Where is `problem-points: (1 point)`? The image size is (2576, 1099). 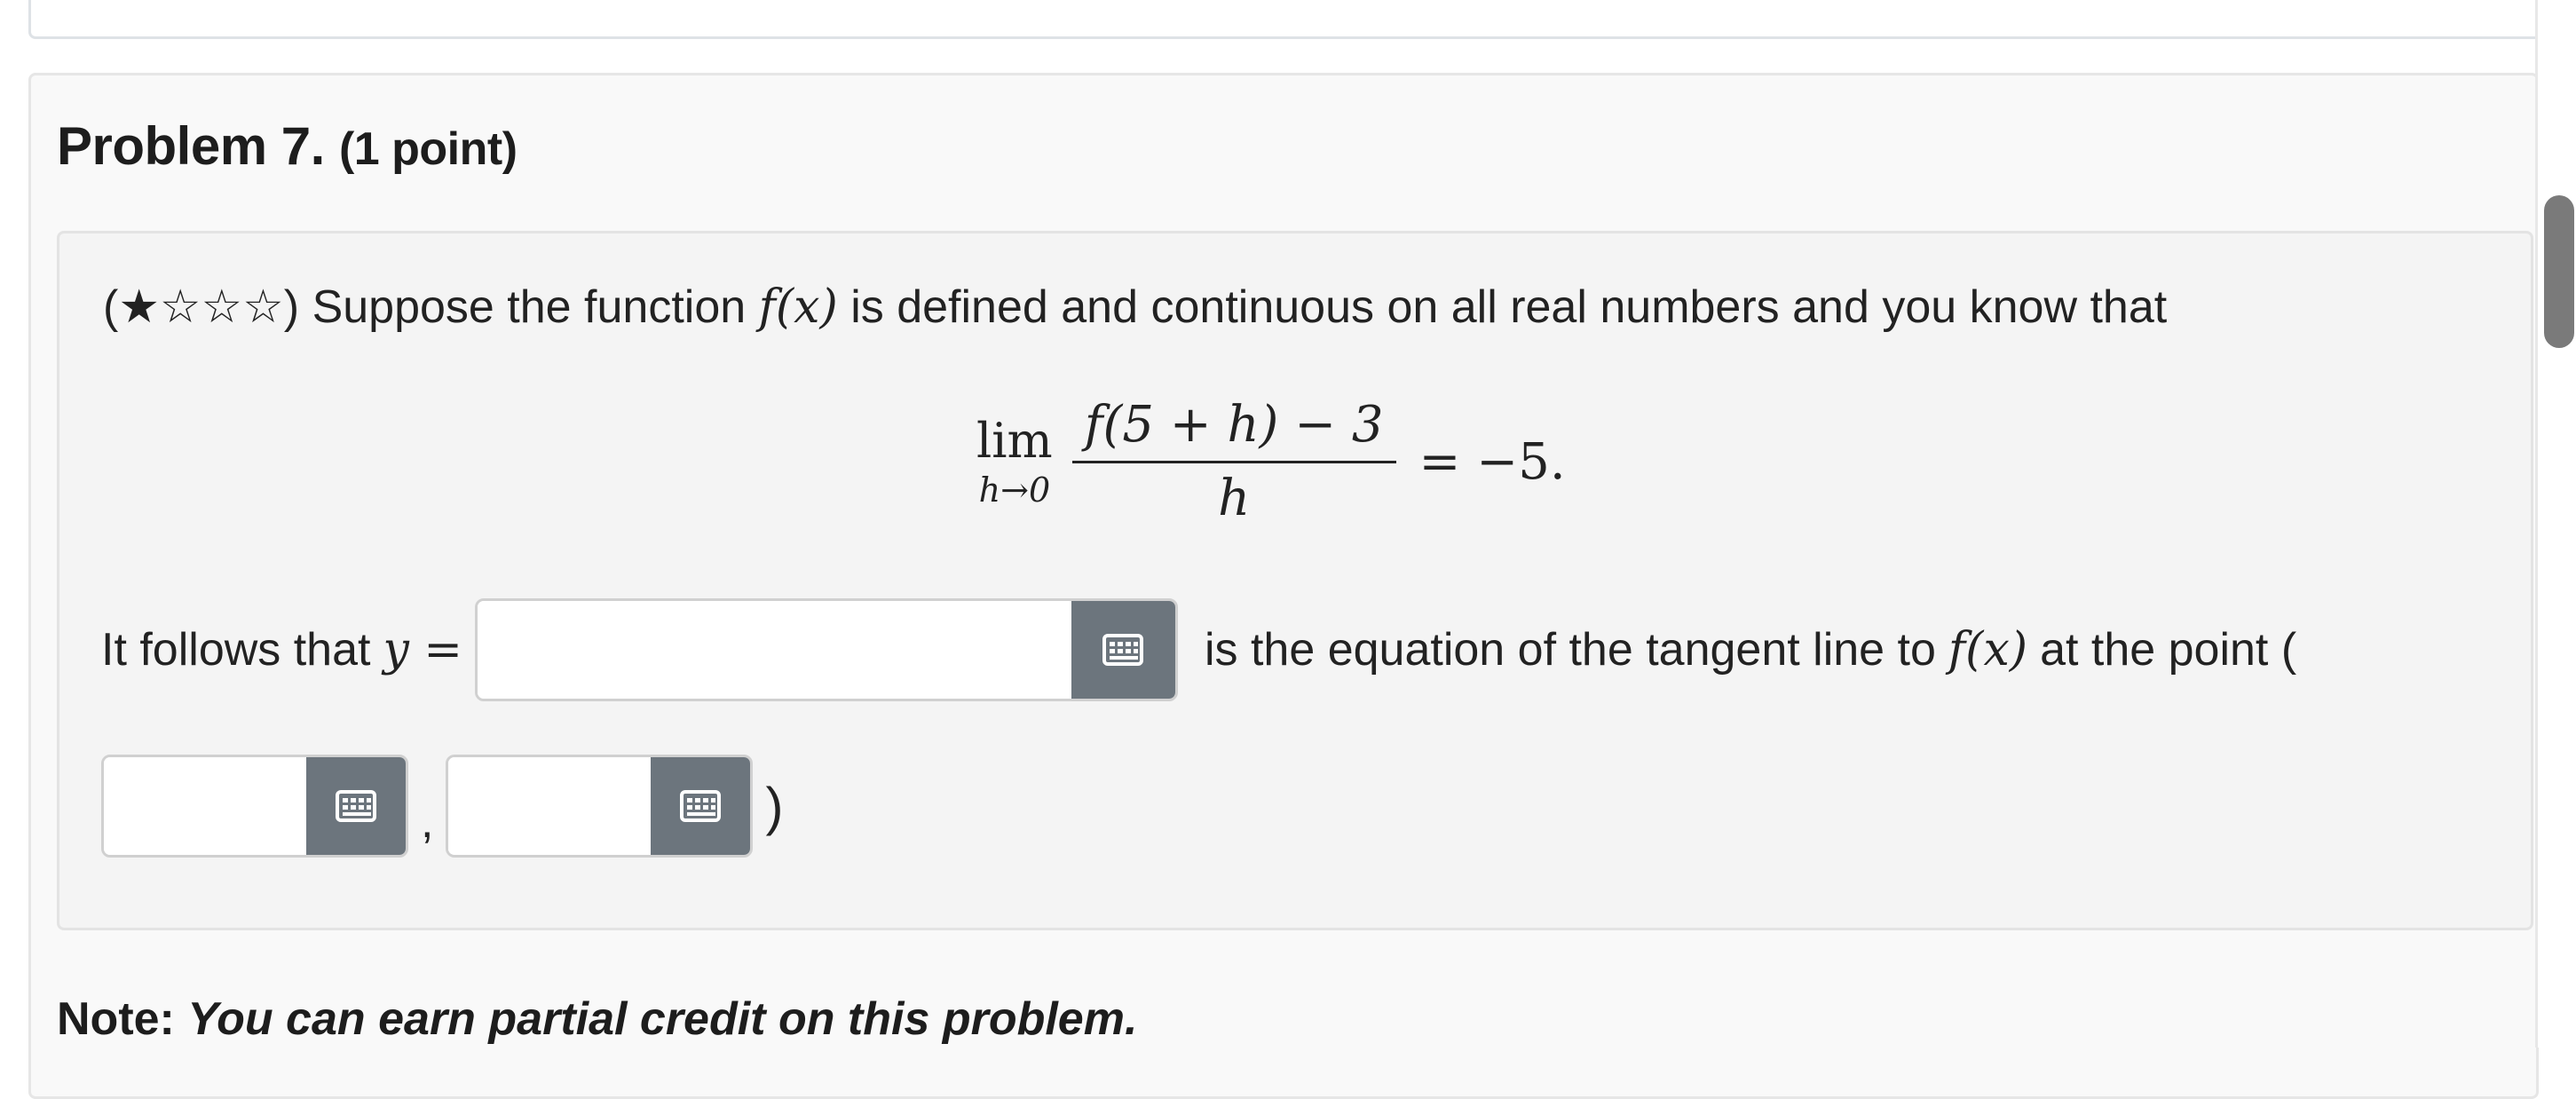 problem-points: (1 point) is located at coordinates (428, 149).